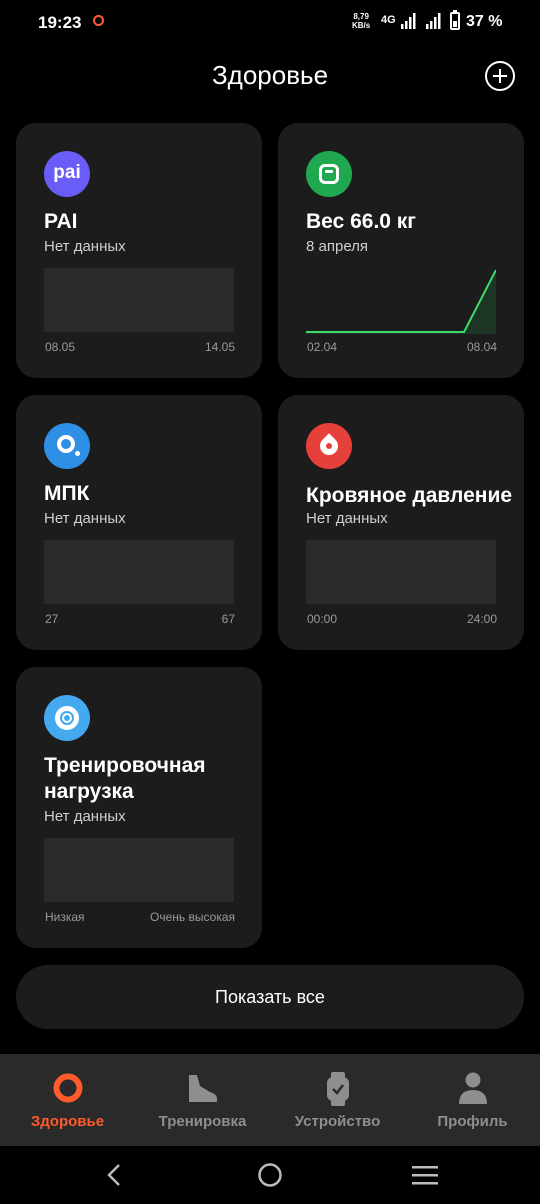 This screenshot has height=1204, width=540. Describe the element at coordinates (270, 75) in the screenshot. I see `page-title: Здоровье` at that location.